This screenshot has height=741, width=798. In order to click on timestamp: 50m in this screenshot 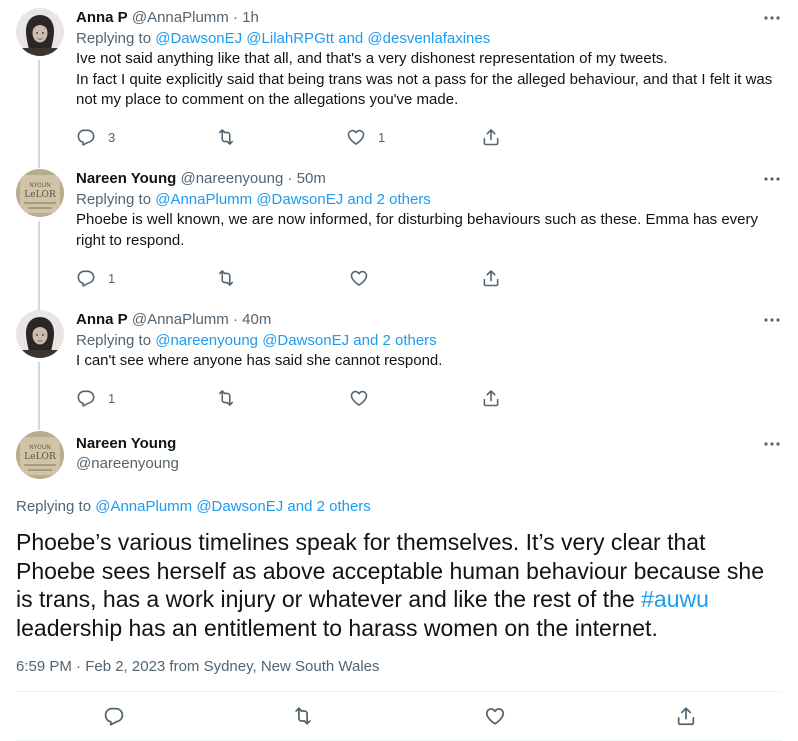, I will do `click(311, 178)`.